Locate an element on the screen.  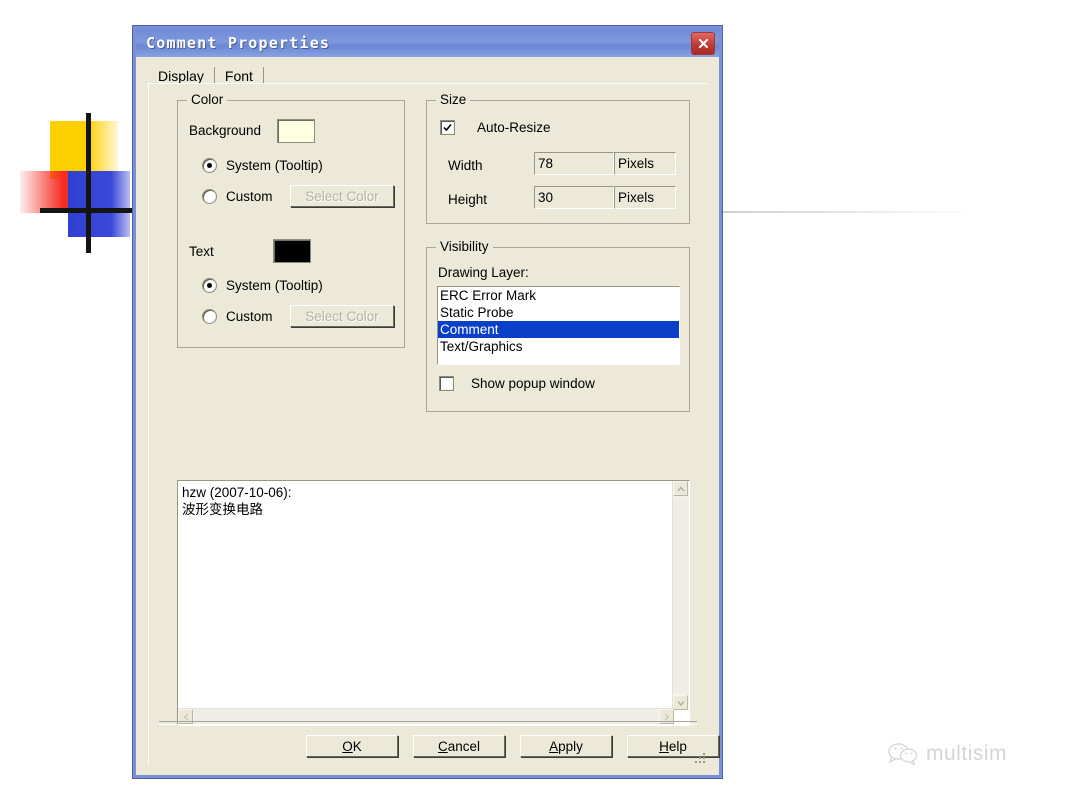
width-input: 78 is located at coordinates (574, 163).